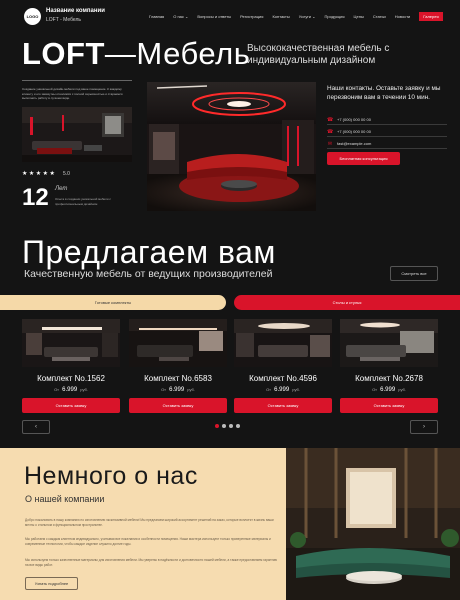 The width and height of the screenshot is (460, 600). What do you see at coordinates (283, 378) in the screenshot?
I see `product-name: Комплект No.4596` at bounding box center [283, 378].